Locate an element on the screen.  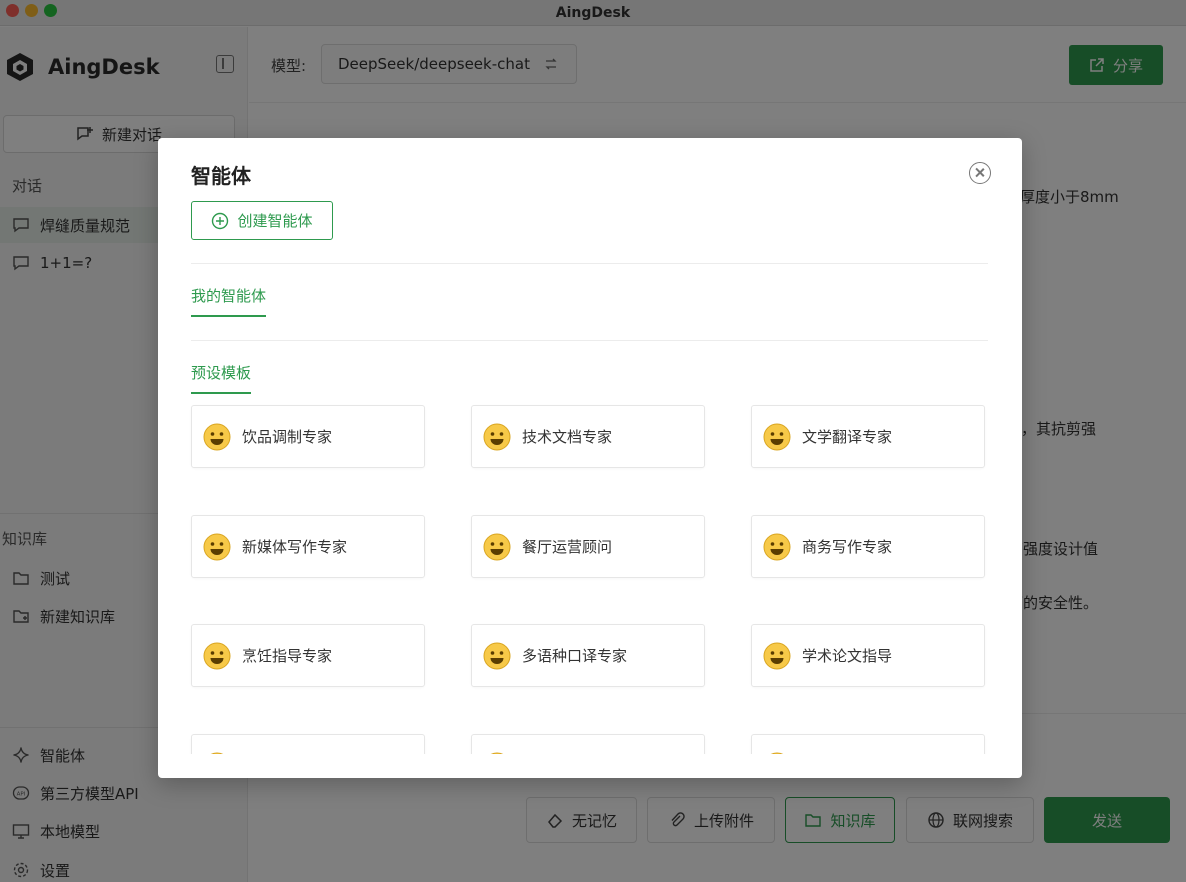
tab-preset-templates: 预设模板 is located at coordinates (221, 378).